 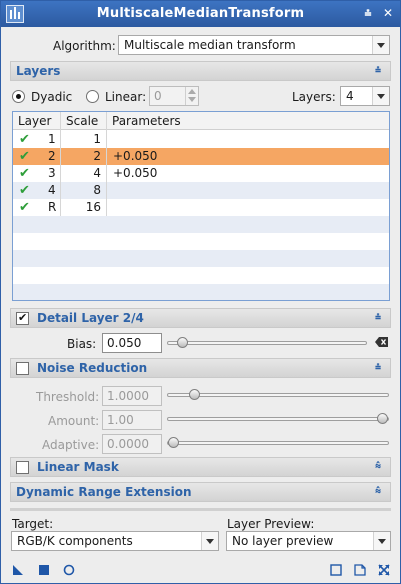 What do you see at coordinates (33, 524) in the screenshot?
I see `target-label: Target:` at bounding box center [33, 524].